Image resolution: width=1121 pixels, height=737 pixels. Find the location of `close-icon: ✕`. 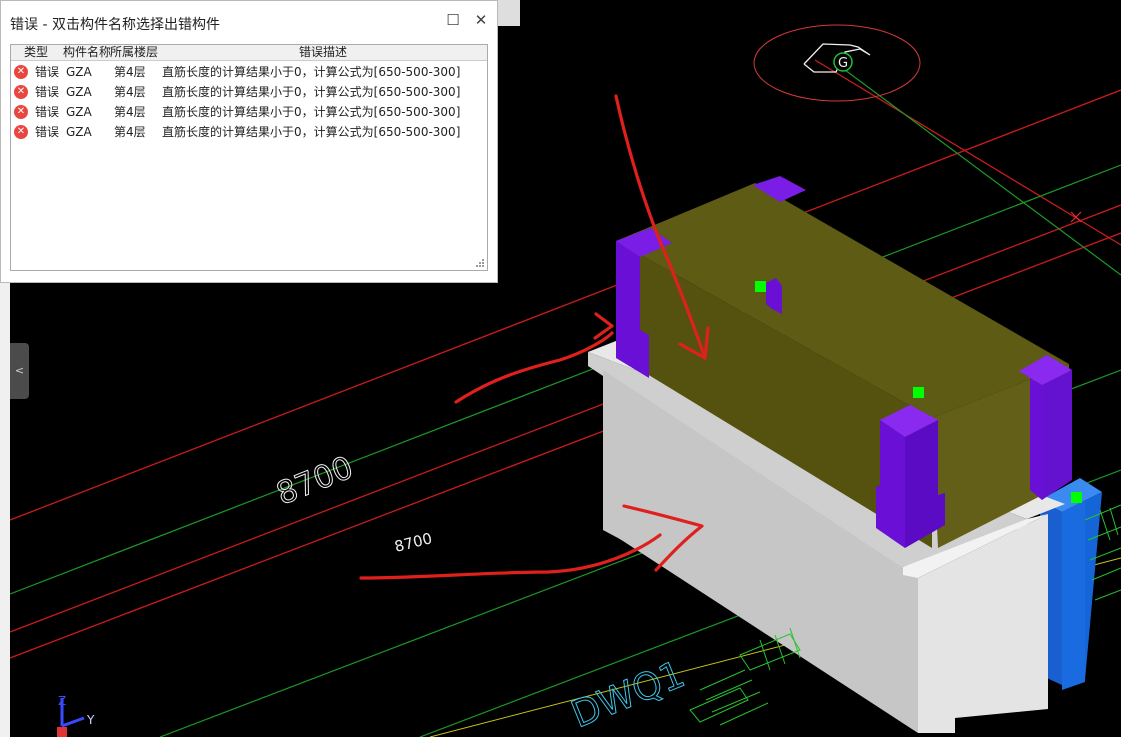

close-icon: ✕ is located at coordinates (481, 20).